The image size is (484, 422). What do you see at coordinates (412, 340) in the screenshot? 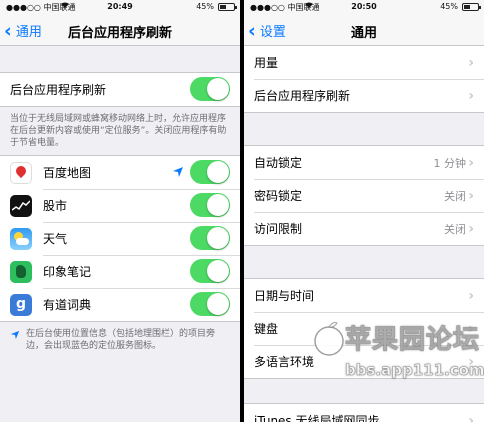
I see `watermark-title: 苹果园论坛` at bounding box center [412, 340].